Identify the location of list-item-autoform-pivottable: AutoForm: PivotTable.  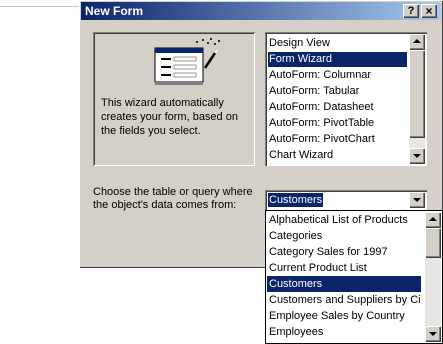
(321, 123).